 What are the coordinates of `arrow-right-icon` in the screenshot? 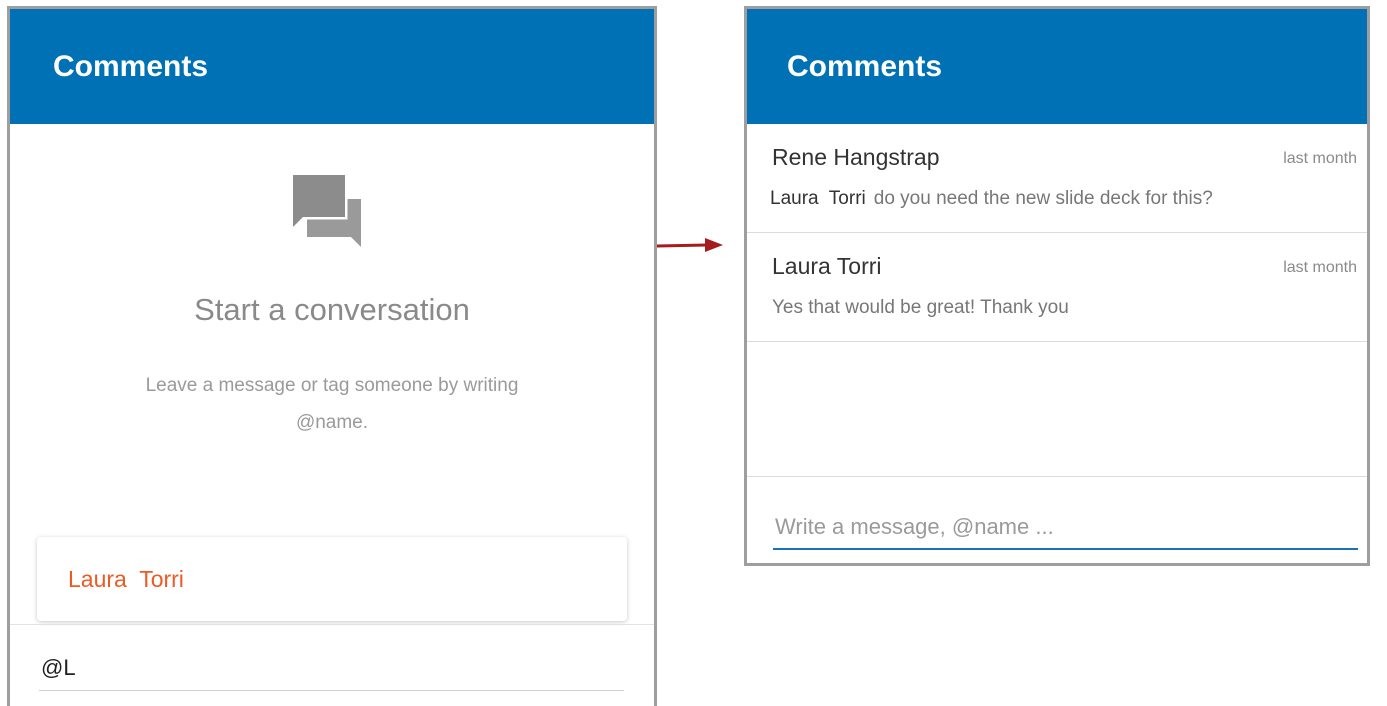 It's located at (689, 245).